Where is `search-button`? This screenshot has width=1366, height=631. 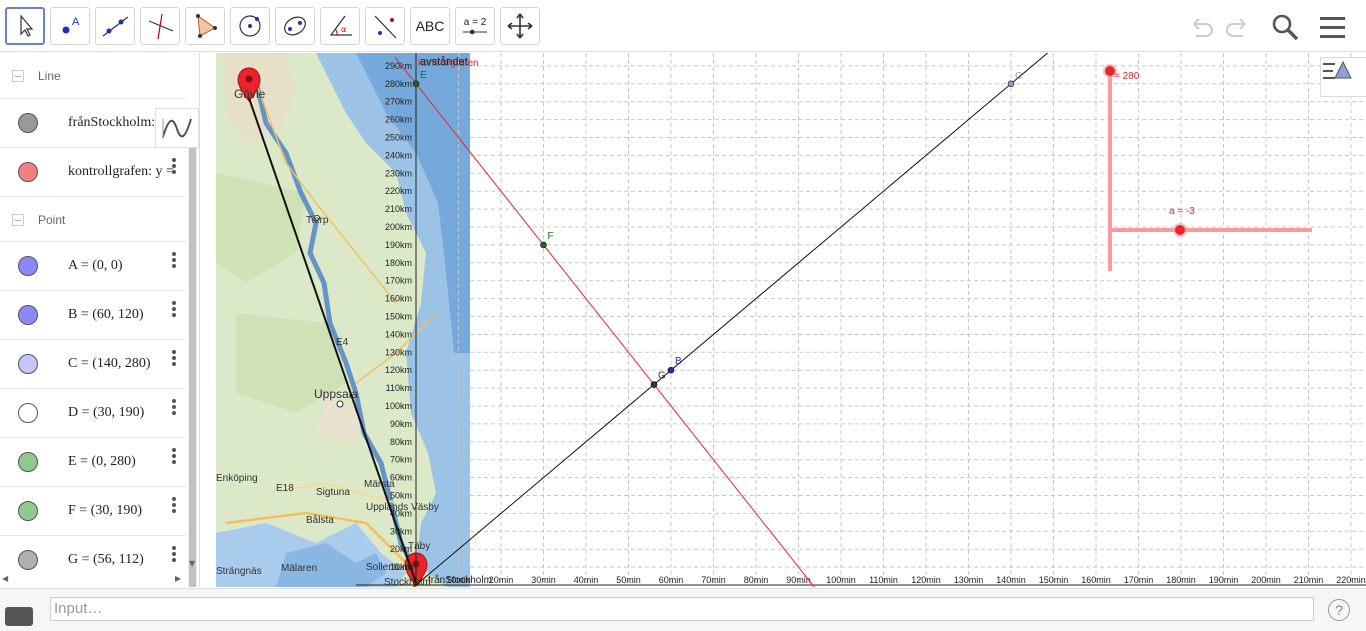 search-button is located at coordinates (1285, 27).